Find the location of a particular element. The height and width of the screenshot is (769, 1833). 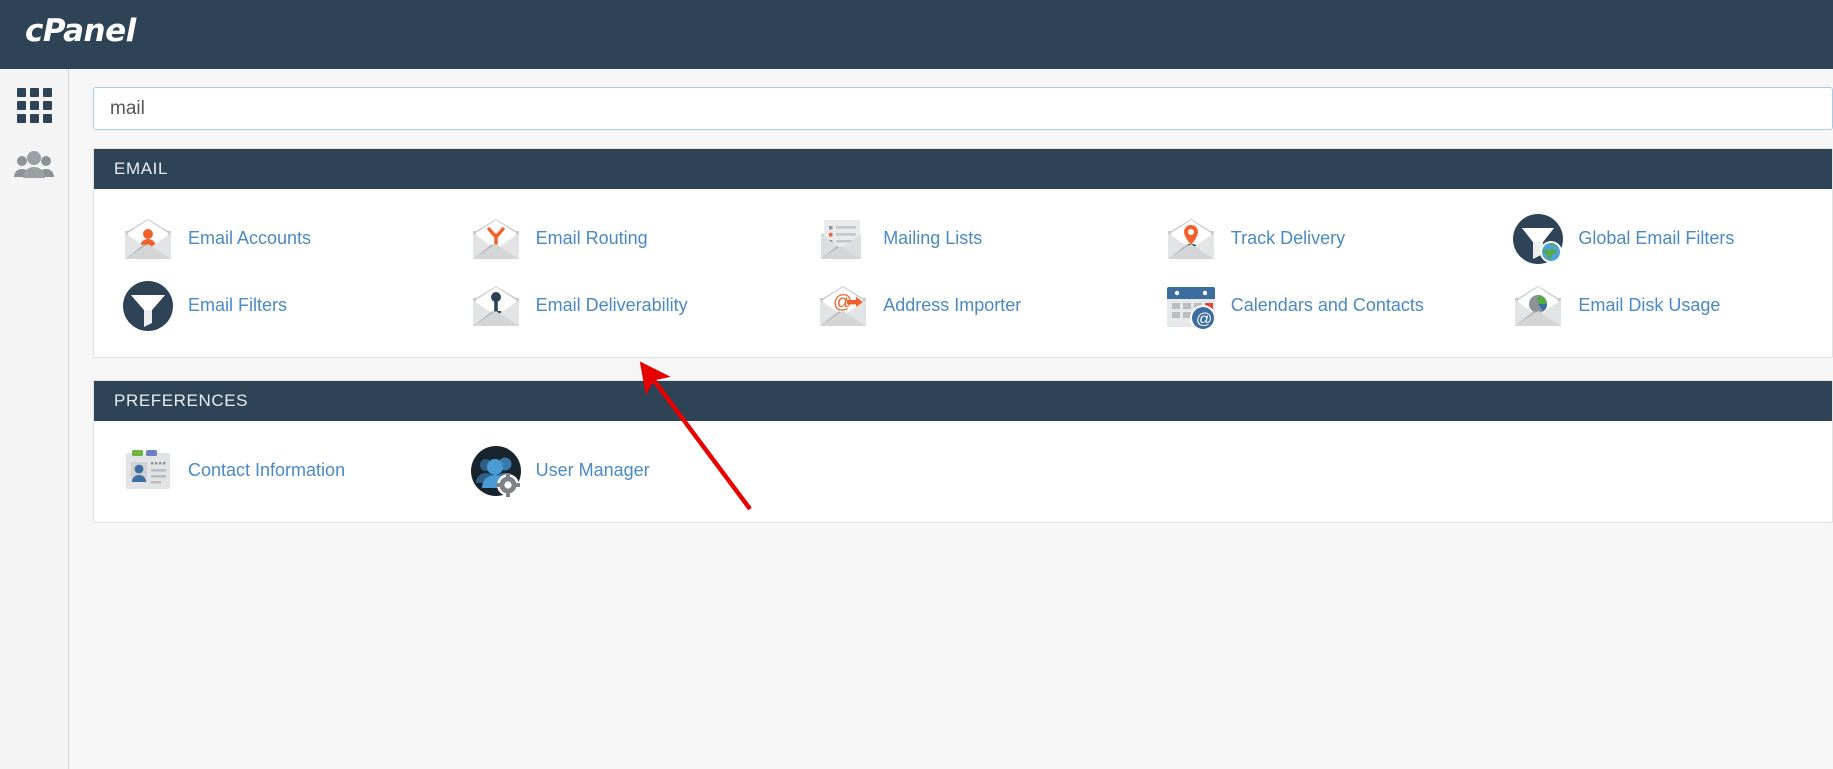

id-card-icon is located at coordinates (148, 471).